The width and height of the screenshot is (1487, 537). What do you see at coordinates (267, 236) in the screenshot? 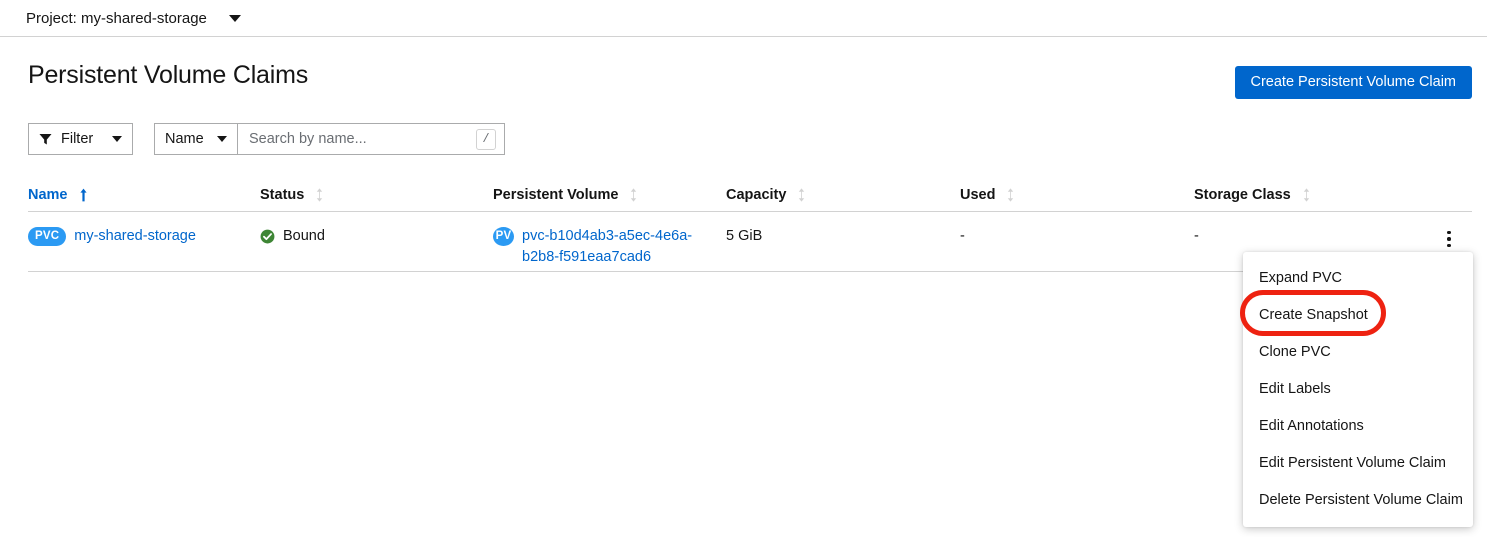
I see `check-circle-icon` at bounding box center [267, 236].